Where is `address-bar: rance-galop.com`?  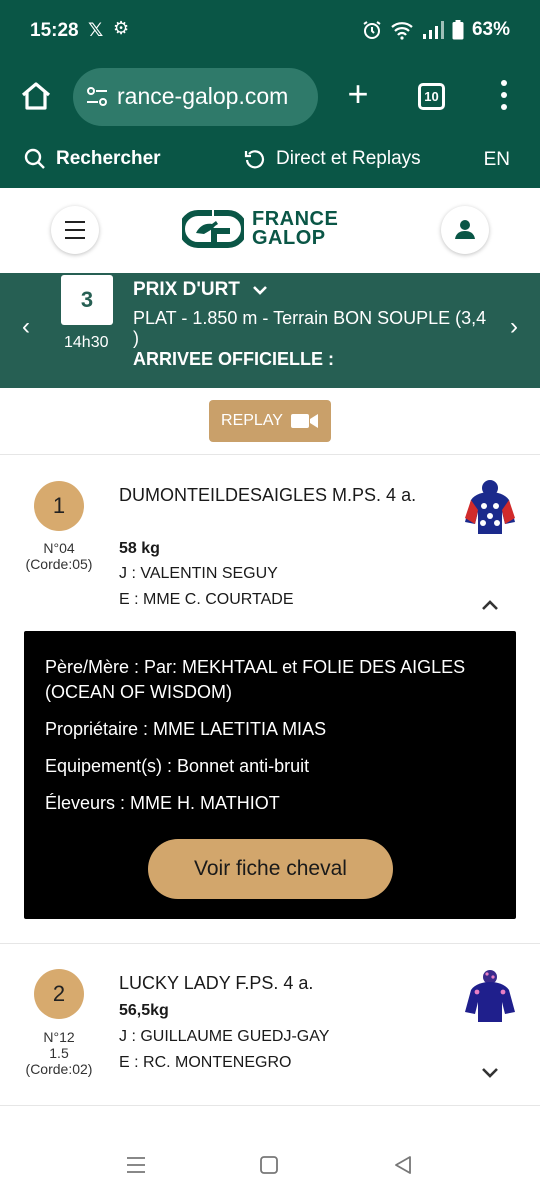 address-bar: rance-galop.com is located at coordinates (195, 97).